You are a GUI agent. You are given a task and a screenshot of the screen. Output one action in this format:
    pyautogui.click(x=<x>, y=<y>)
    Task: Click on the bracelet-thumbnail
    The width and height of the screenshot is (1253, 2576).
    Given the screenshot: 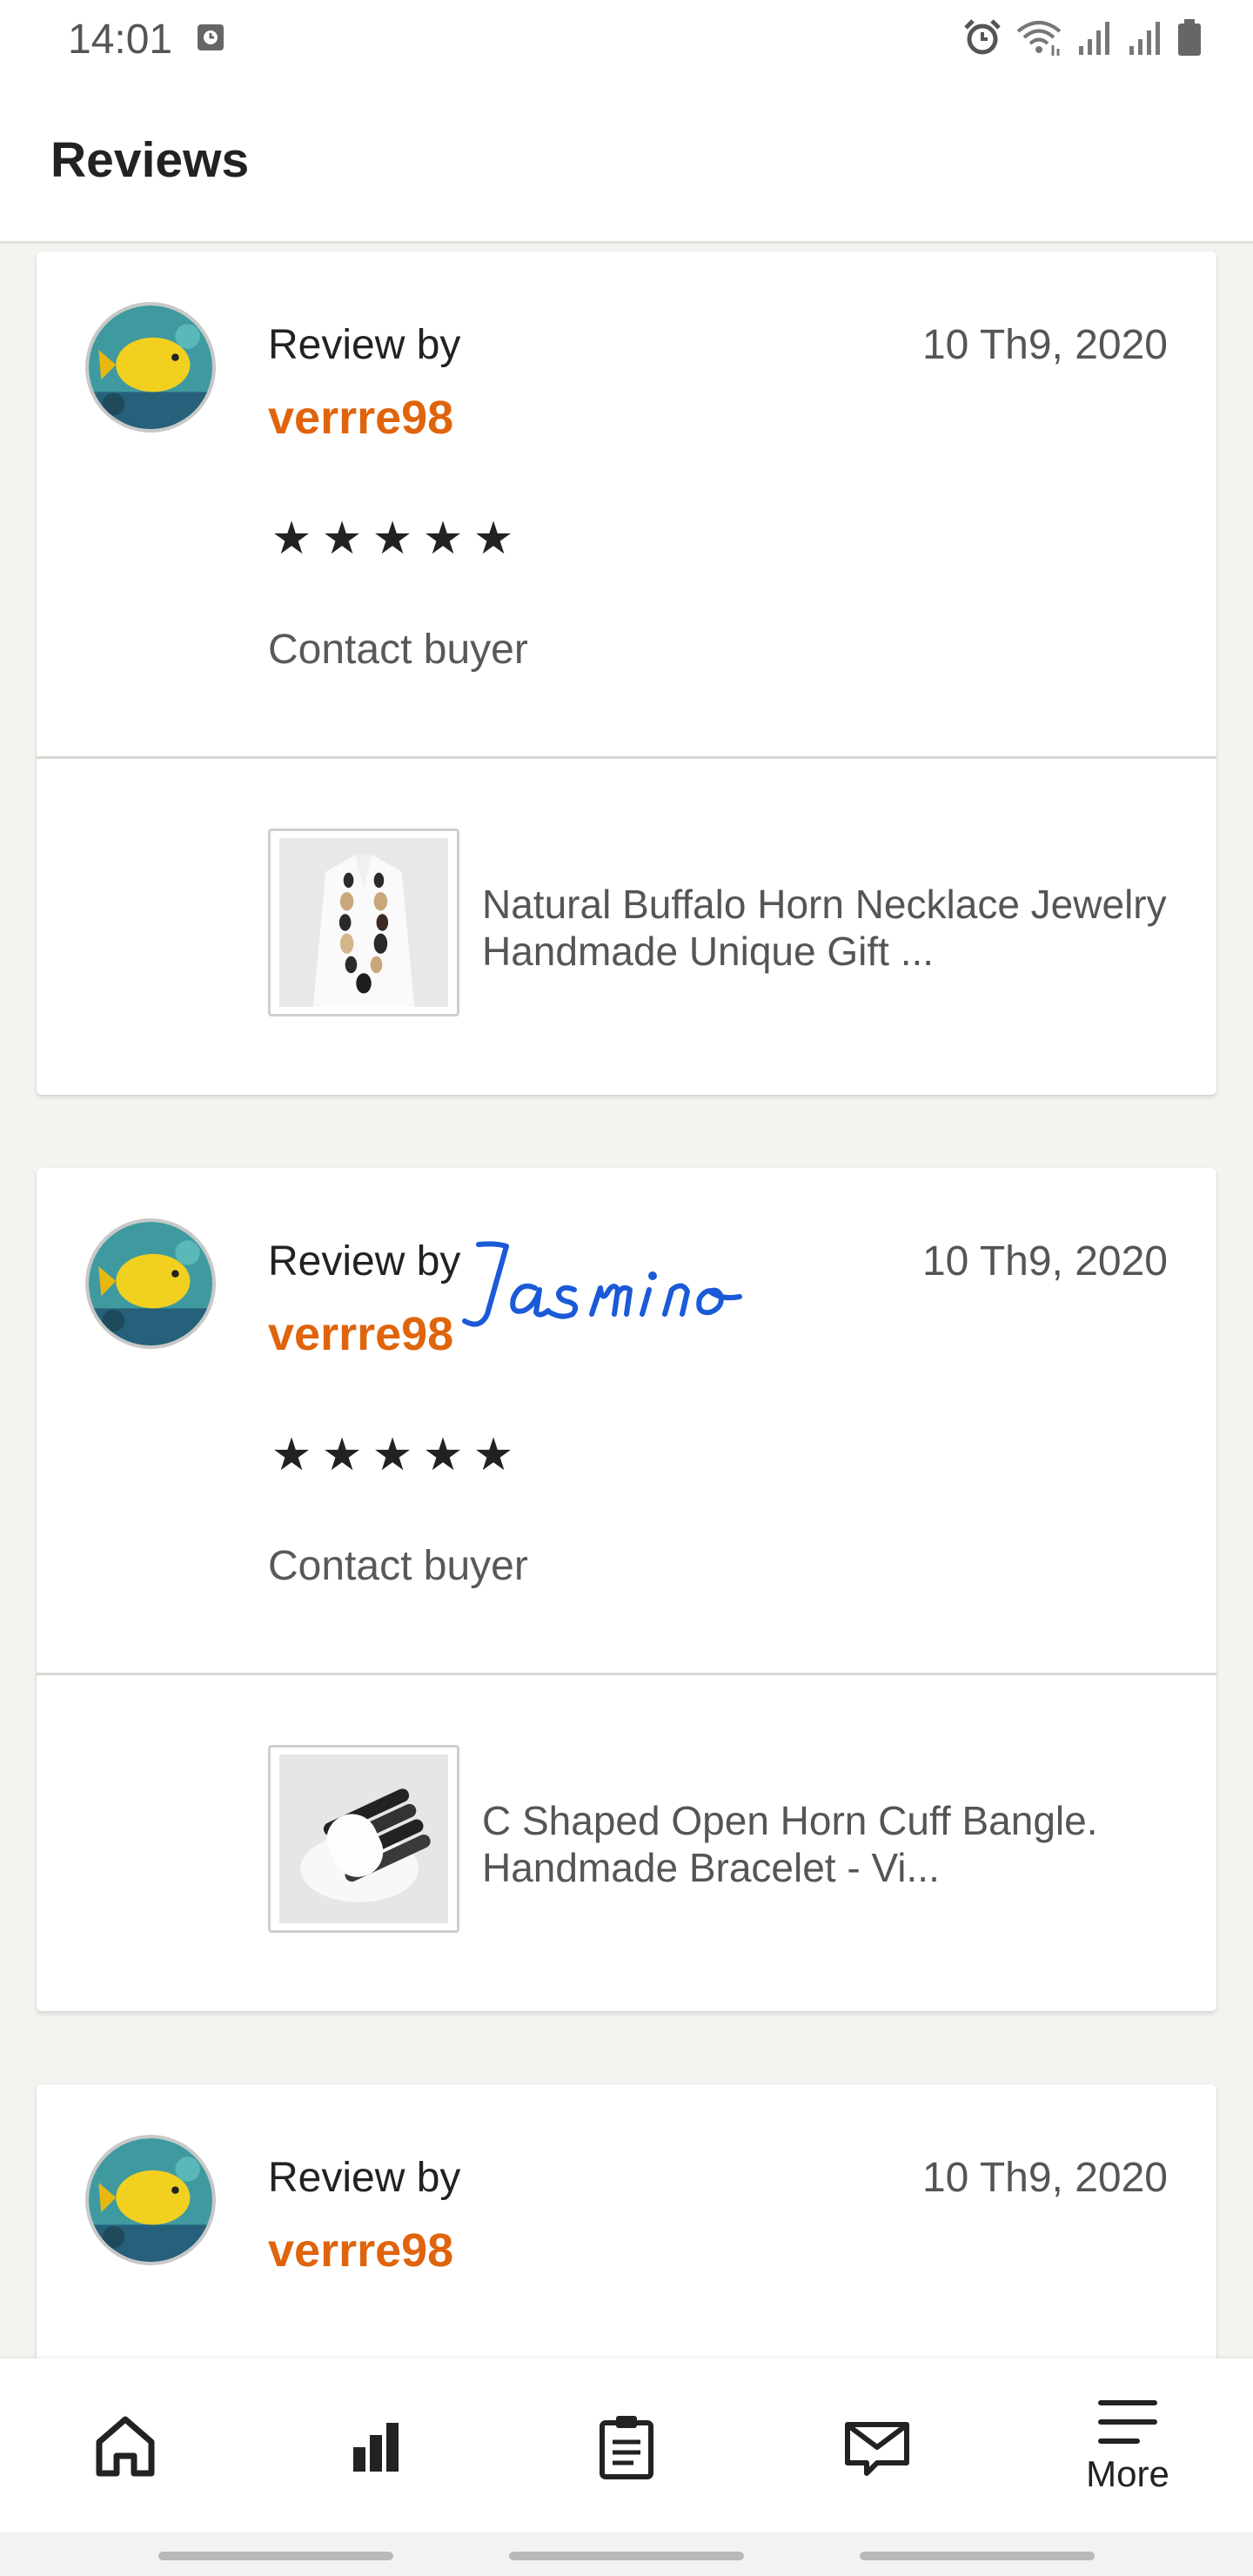 What is the action you would take?
    pyautogui.click(x=363, y=1838)
    